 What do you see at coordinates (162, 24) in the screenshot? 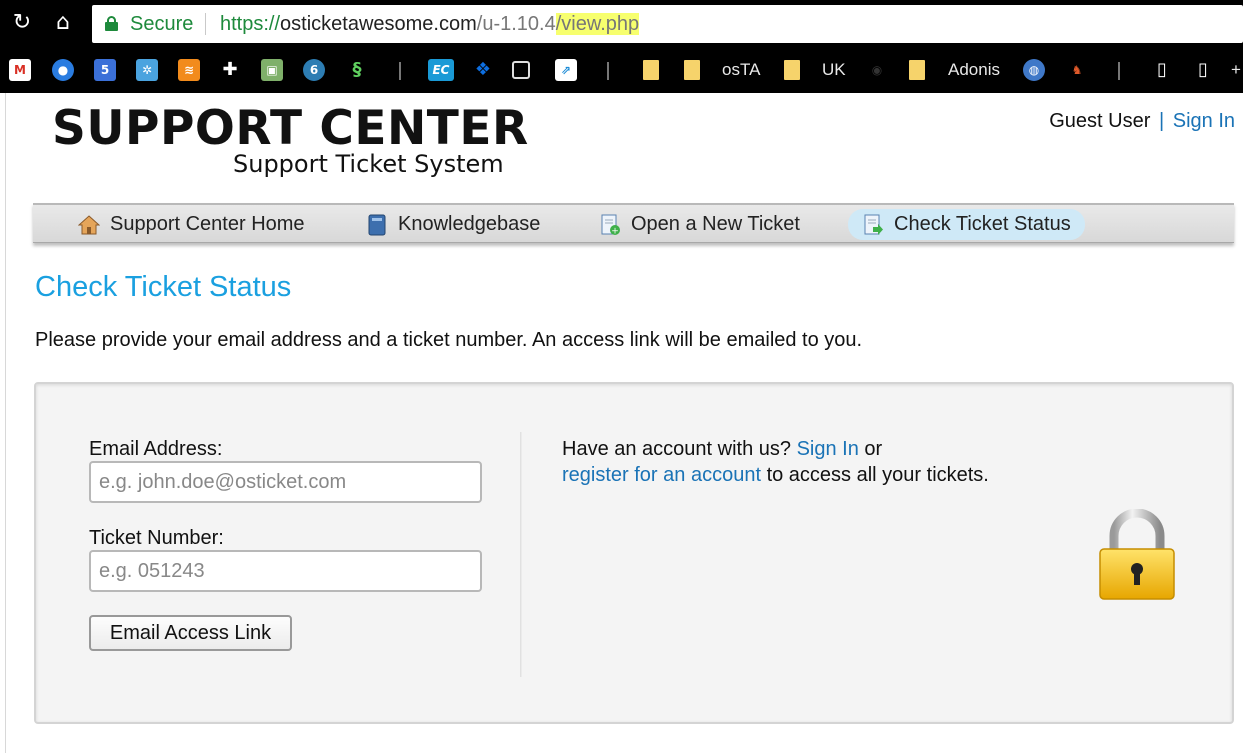
I see `secure-label: Secure` at bounding box center [162, 24].